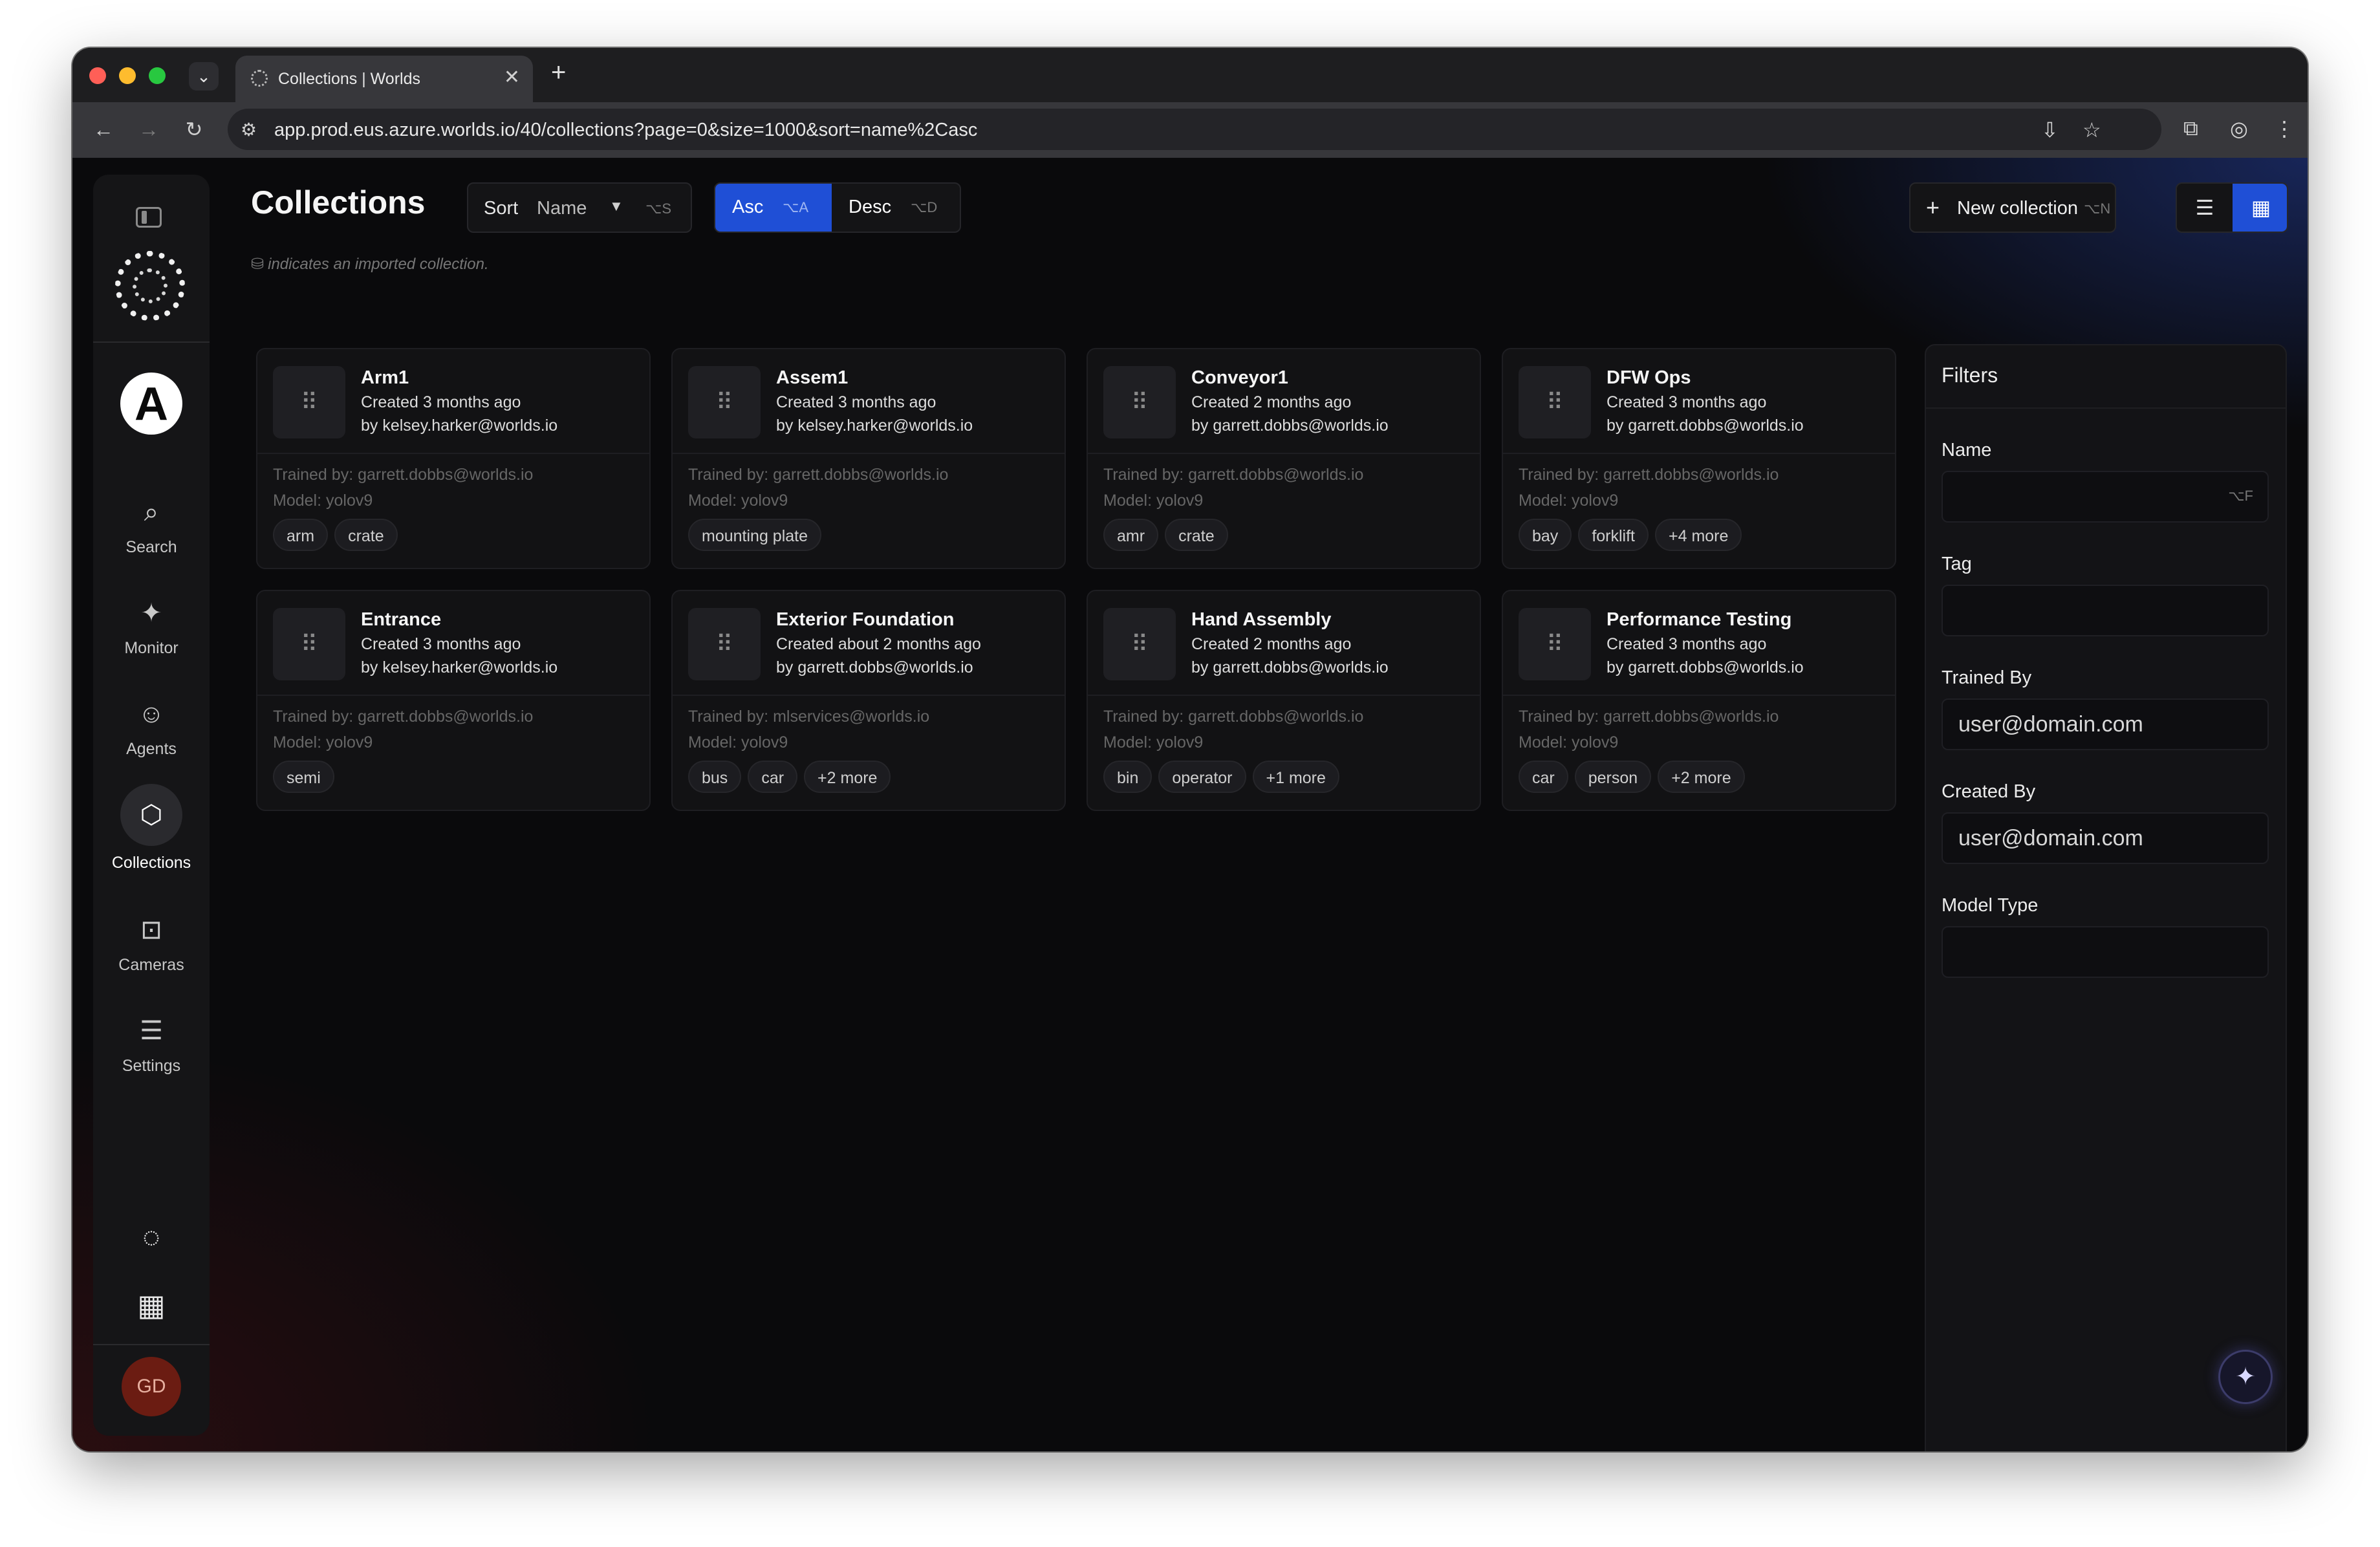 This screenshot has width=2380, height=1547. What do you see at coordinates (1699, 535) in the screenshot?
I see `more-tags-chip: +4 more` at bounding box center [1699, 535].